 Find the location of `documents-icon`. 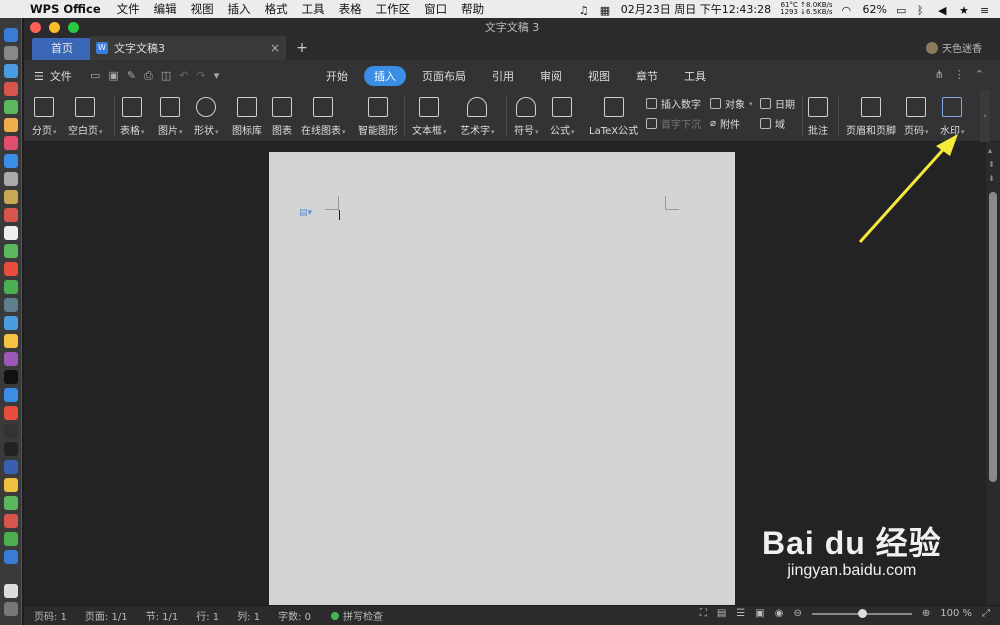

documents-icon is located at coordinates (11, 591).